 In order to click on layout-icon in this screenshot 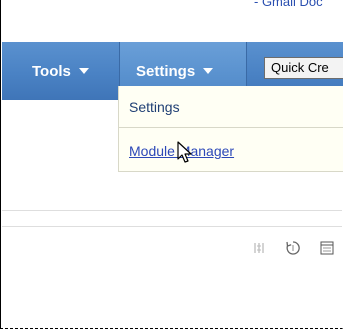, I will do `click(327, 248)`.